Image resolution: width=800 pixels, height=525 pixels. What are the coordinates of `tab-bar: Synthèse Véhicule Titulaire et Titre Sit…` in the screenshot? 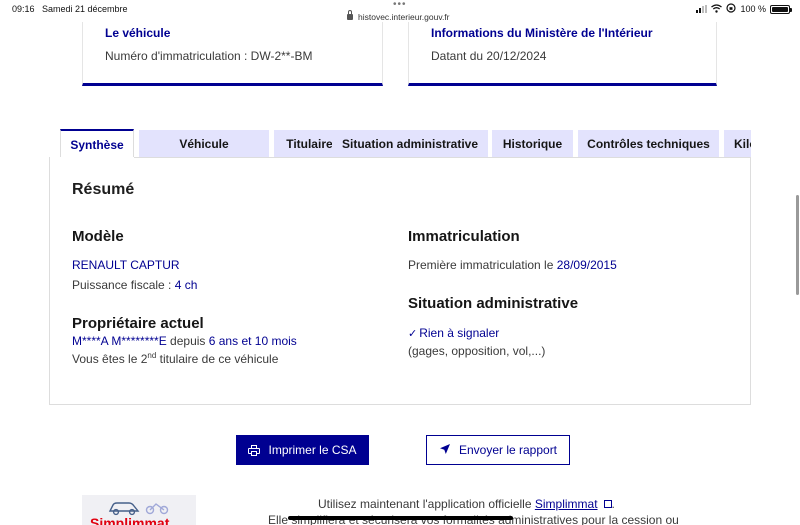 It's located at (405, 143).